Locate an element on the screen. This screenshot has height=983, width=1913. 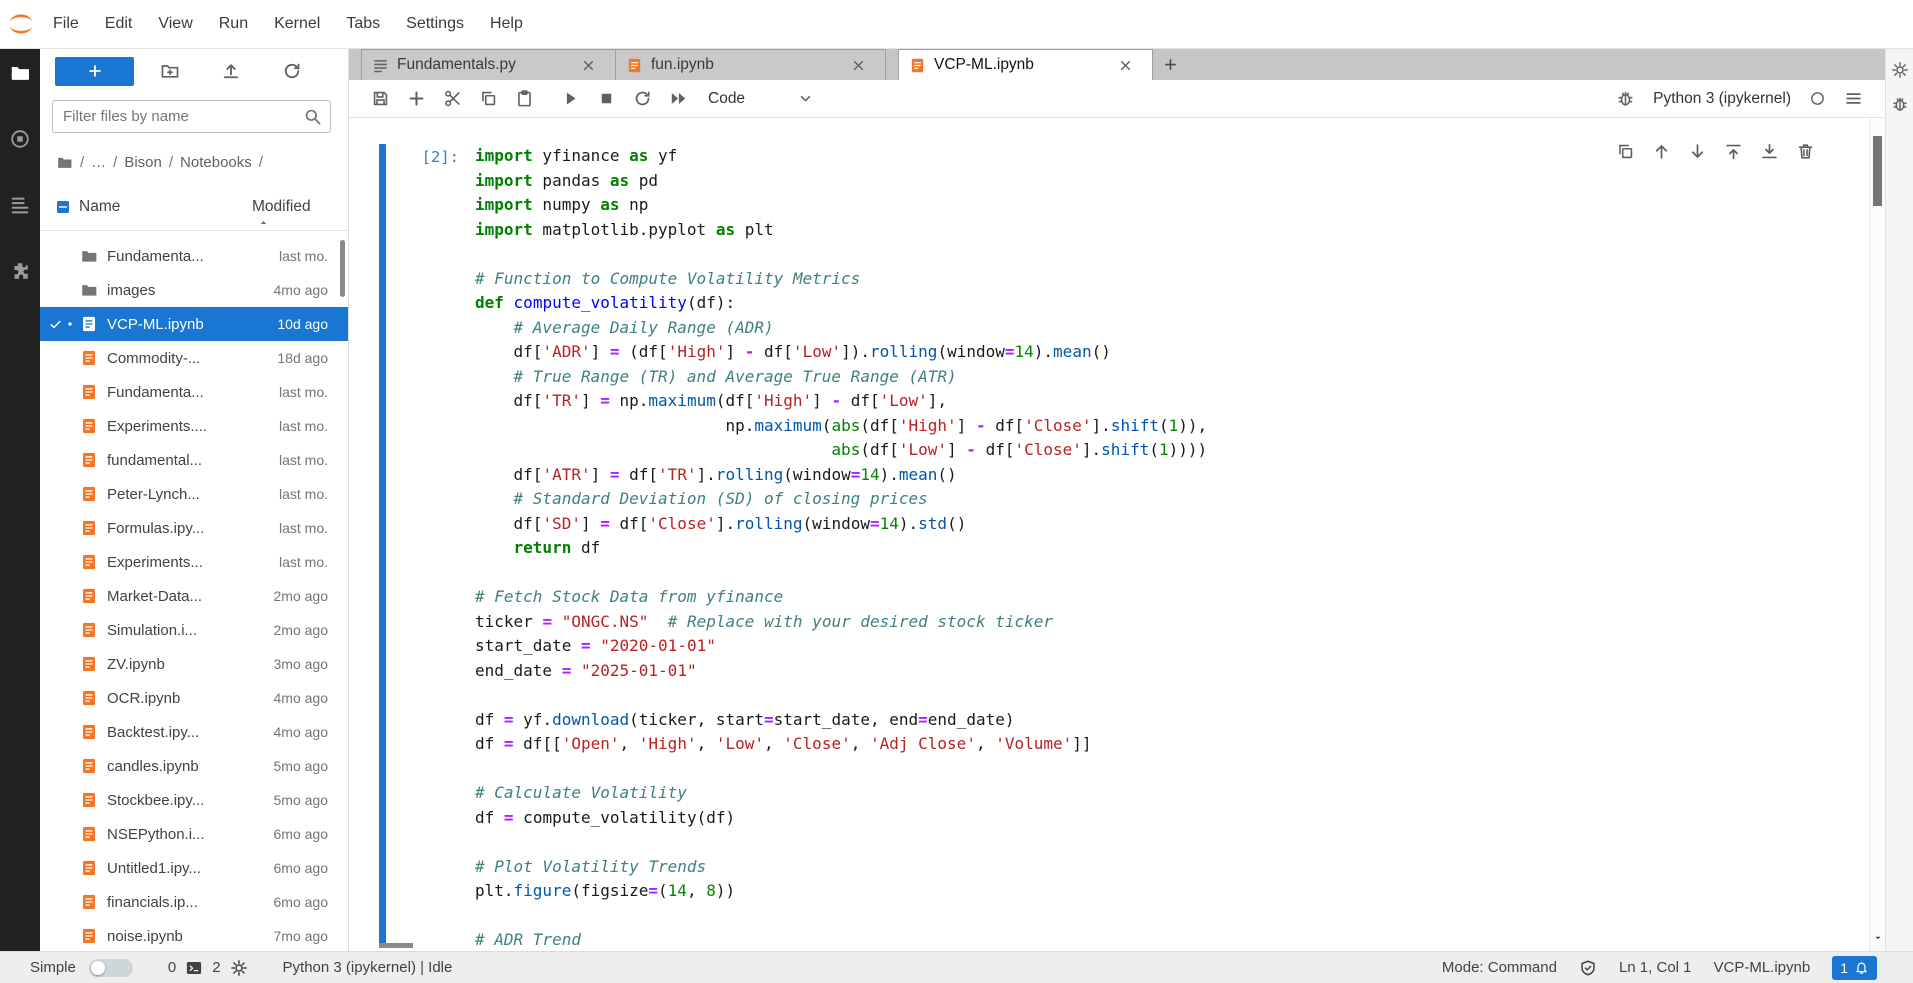
refresh-icon is located at coordinates (642, 98).